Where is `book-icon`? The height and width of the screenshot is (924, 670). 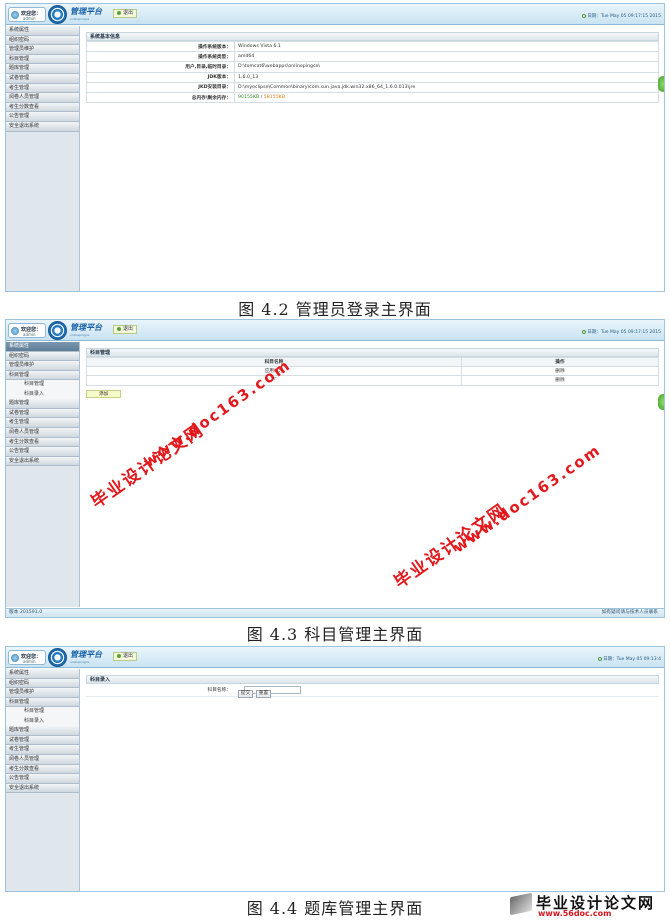 book-icon is located at coordinates (521, 904).